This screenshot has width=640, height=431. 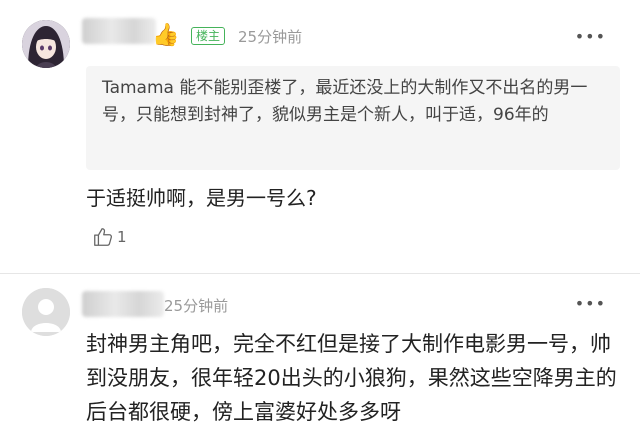 What do you see at coordinates (103, 237) in the screenshot?
I see `like-icon` at bounding box center [103, 237].